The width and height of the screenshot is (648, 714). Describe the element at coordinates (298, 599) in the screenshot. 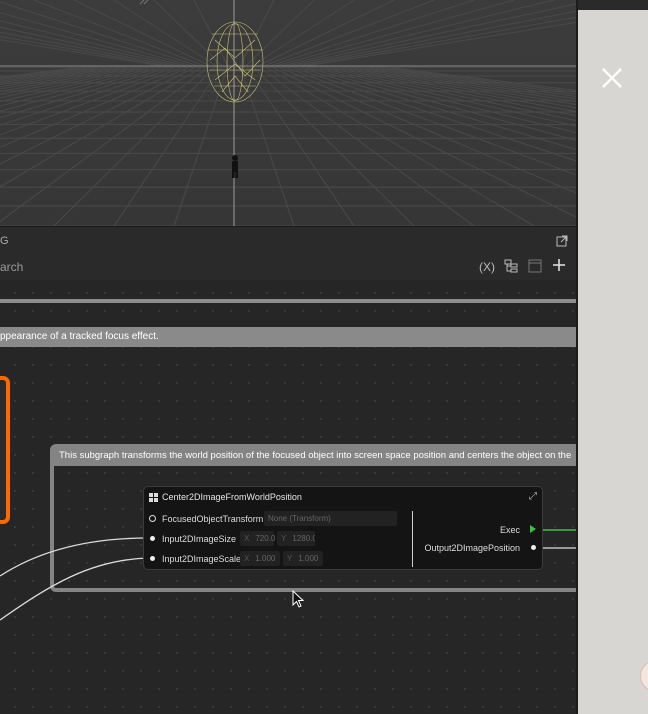

I see `mouse-cursor-icon` at that location.